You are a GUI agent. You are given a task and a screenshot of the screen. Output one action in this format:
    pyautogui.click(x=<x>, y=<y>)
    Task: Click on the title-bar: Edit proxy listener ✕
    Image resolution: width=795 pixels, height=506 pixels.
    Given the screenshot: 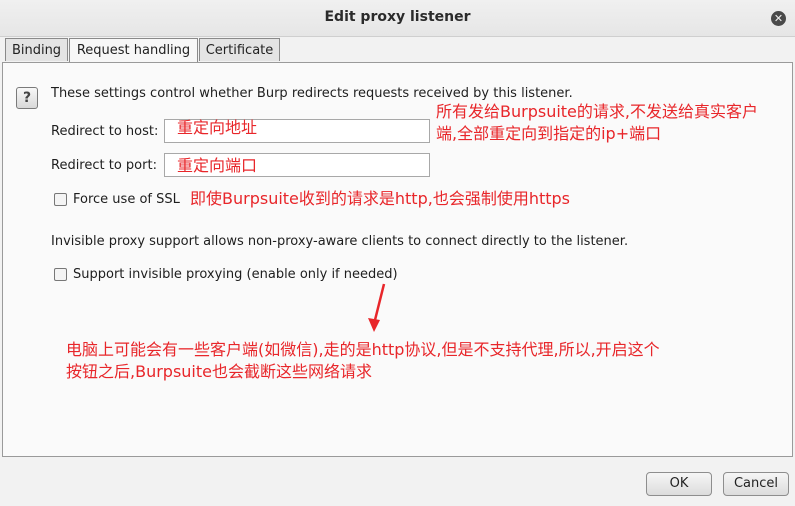 What is the action you would take?
    pyautogui.click(x=397, y=18)
    